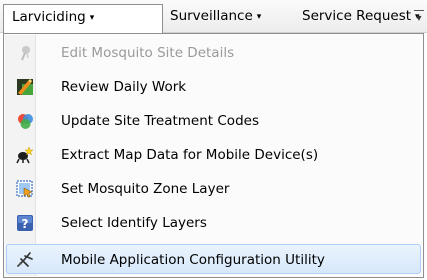  I want to click on menu-item-label: Extract Map Data for Mobile Device(s), so click(190, 155).